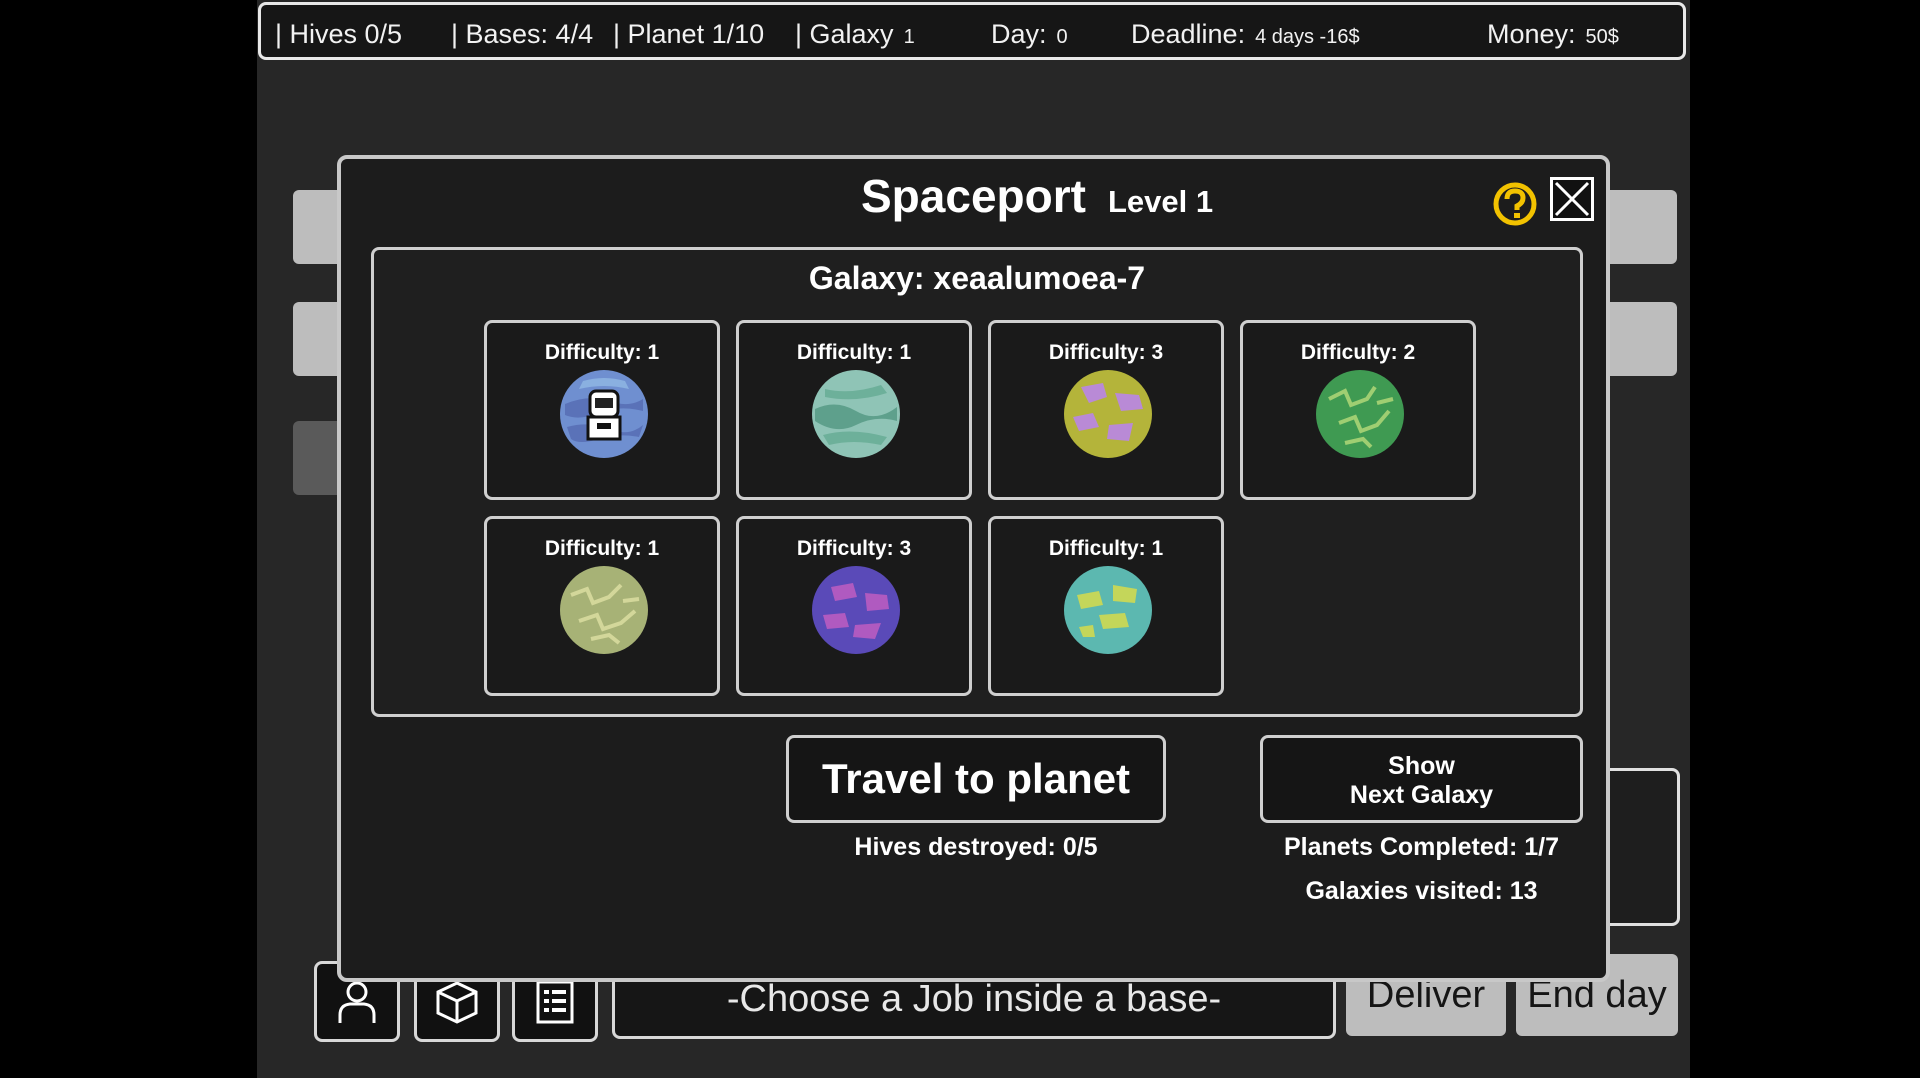 This screenshot has width=1920, height=1078. Describe the element at coordinates (1358, 352) in the screenshot. I see `planet-difficulty: Difficulty: 2` at that location.